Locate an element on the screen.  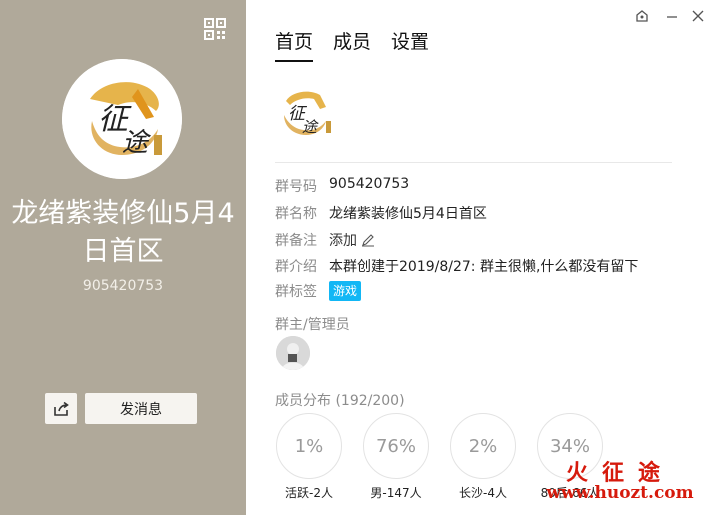
group-avatar: 征 途 is located at coordinates (122, 119).